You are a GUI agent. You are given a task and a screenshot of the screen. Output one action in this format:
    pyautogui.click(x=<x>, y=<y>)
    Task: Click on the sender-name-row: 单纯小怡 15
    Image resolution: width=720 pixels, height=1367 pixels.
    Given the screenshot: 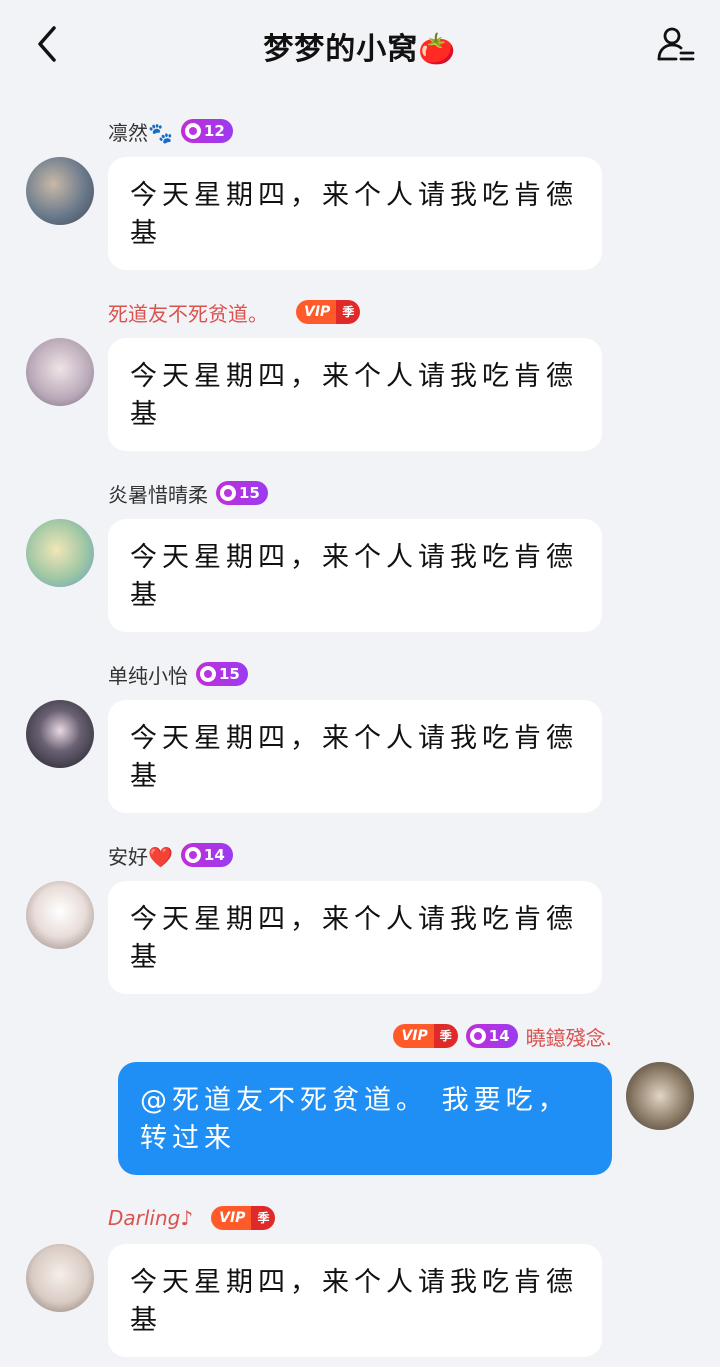 What is the action you would take?
    pyautogui.click(x=178, y=674)
    